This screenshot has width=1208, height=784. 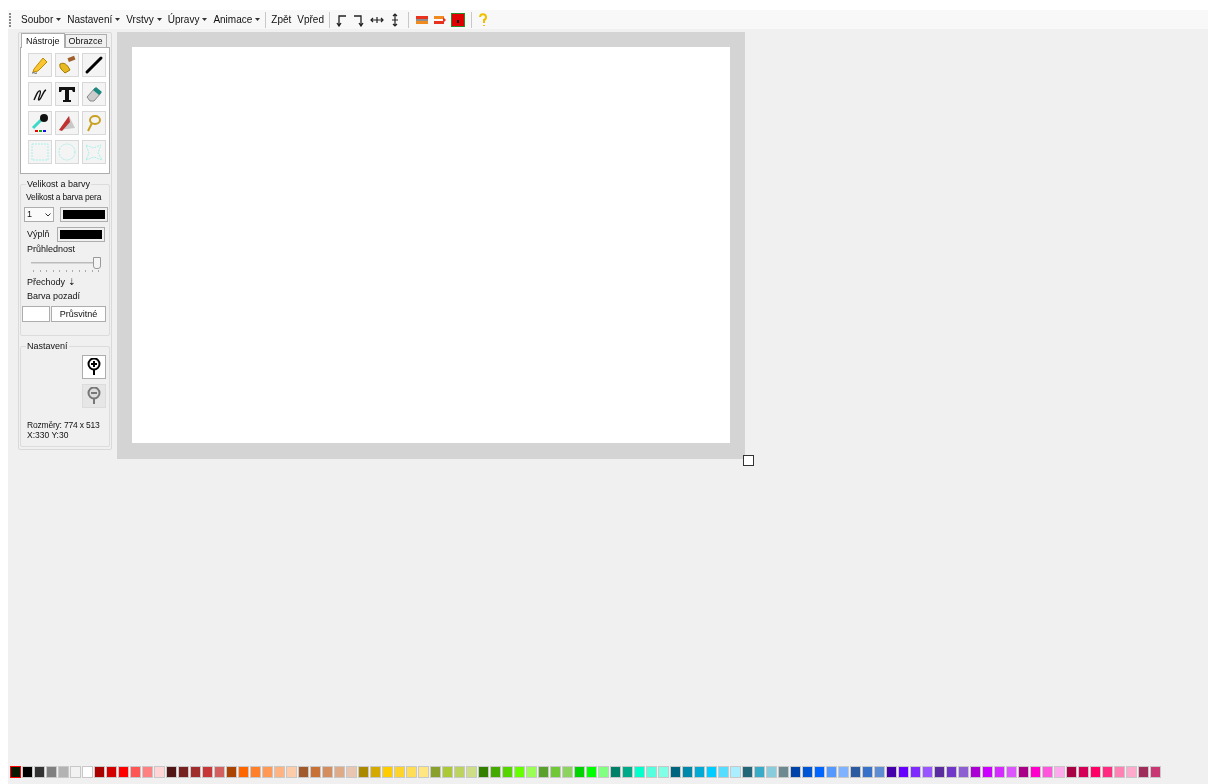 I want to click on menu-button: Soubor, so click(x=41, y=19).